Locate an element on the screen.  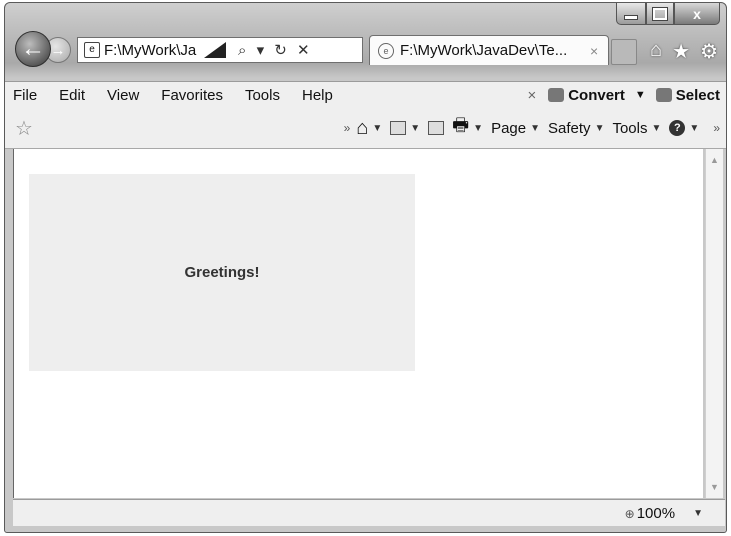
greeting-text: Greetings! is located at coordinates (222, 272).